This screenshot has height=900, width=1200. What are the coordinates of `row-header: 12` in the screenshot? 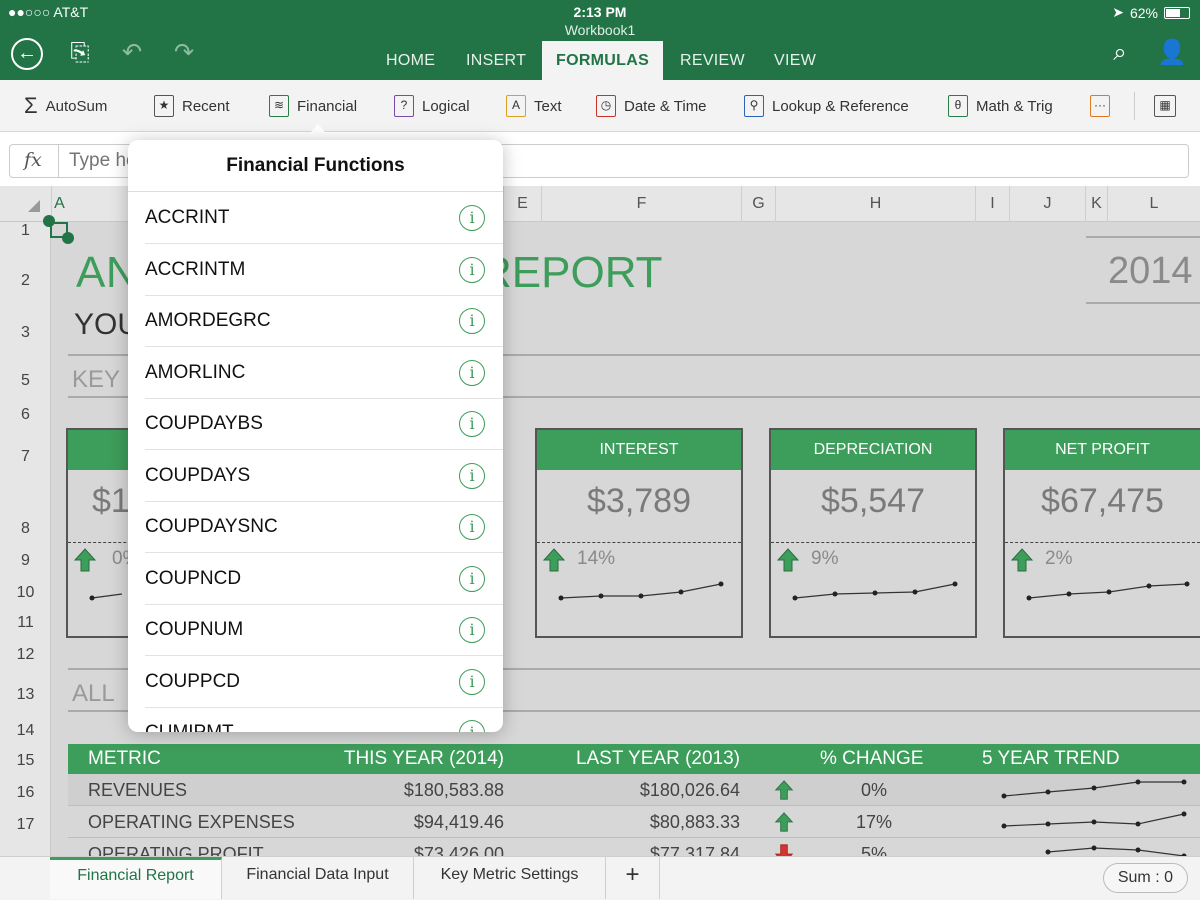 It's located at (25, 655).